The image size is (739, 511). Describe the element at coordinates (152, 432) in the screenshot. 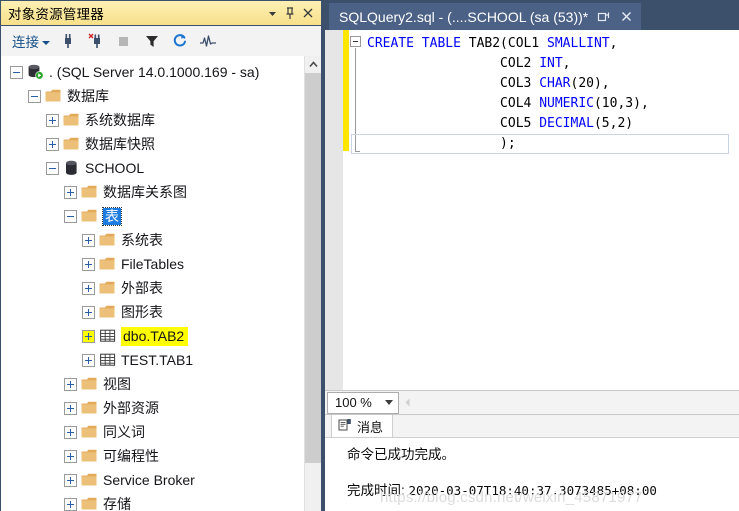

I see `tree-node: 同义词` at that location.